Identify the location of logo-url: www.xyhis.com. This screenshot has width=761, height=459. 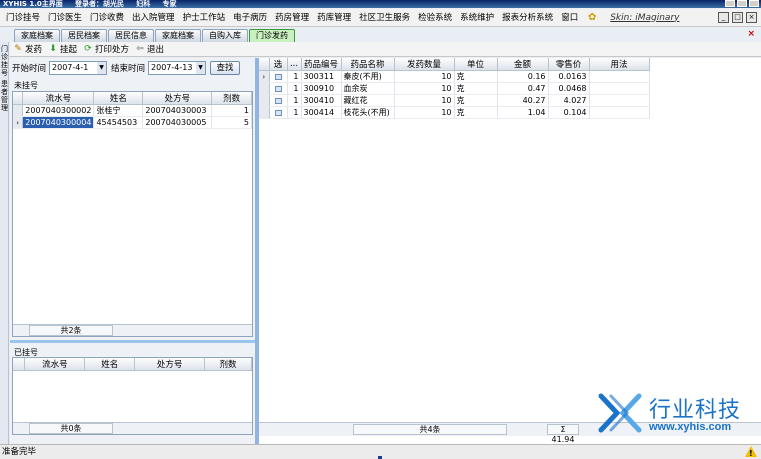
(690, 427).